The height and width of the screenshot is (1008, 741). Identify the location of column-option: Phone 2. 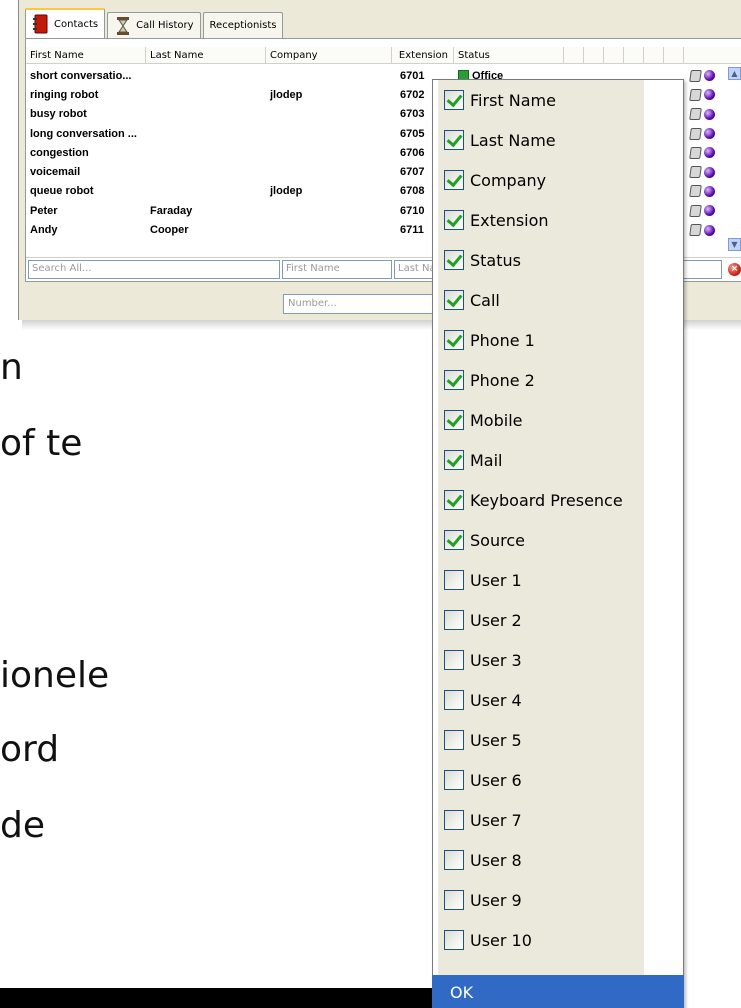
(541, 380).